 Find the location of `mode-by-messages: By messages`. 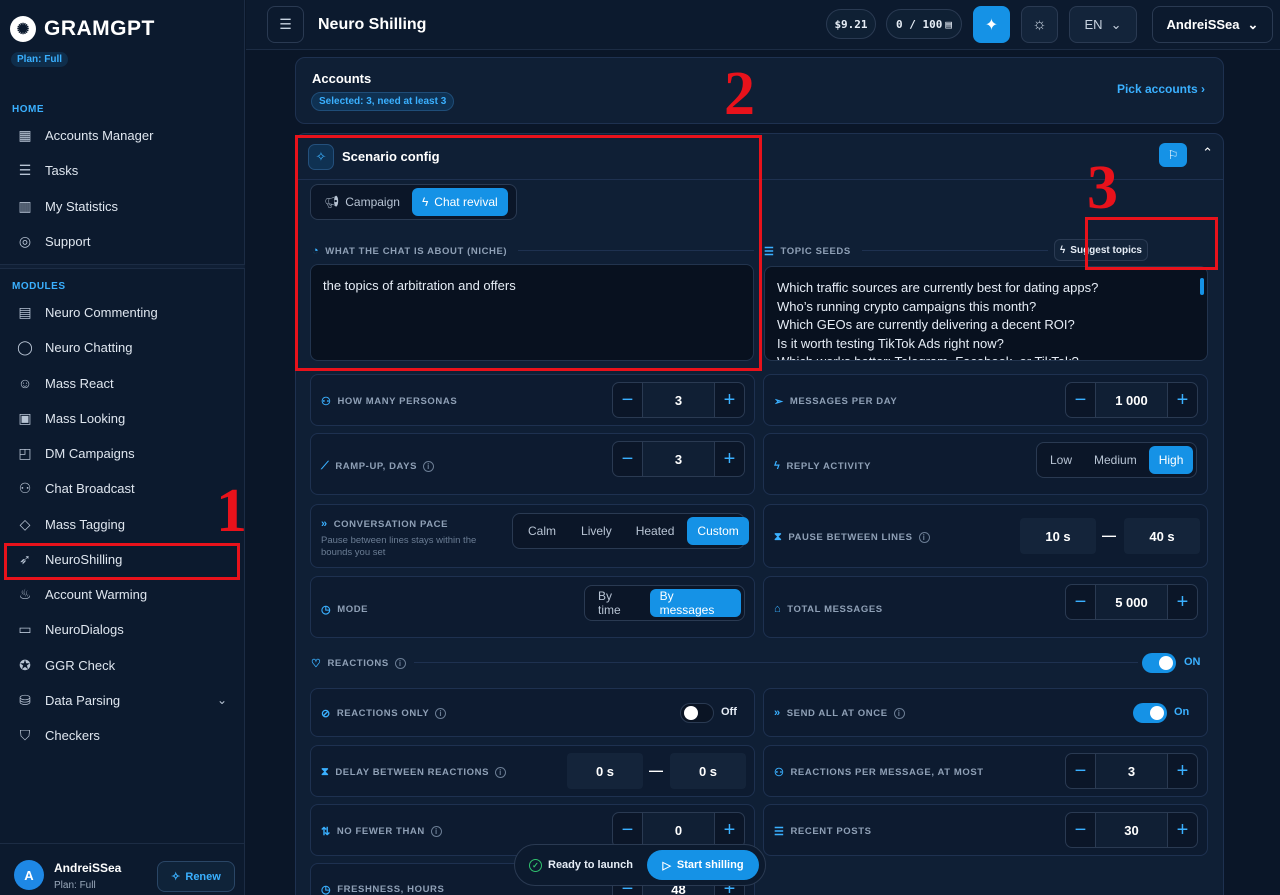

mode-by-messages: By messages is located at coordinates (695, 603).